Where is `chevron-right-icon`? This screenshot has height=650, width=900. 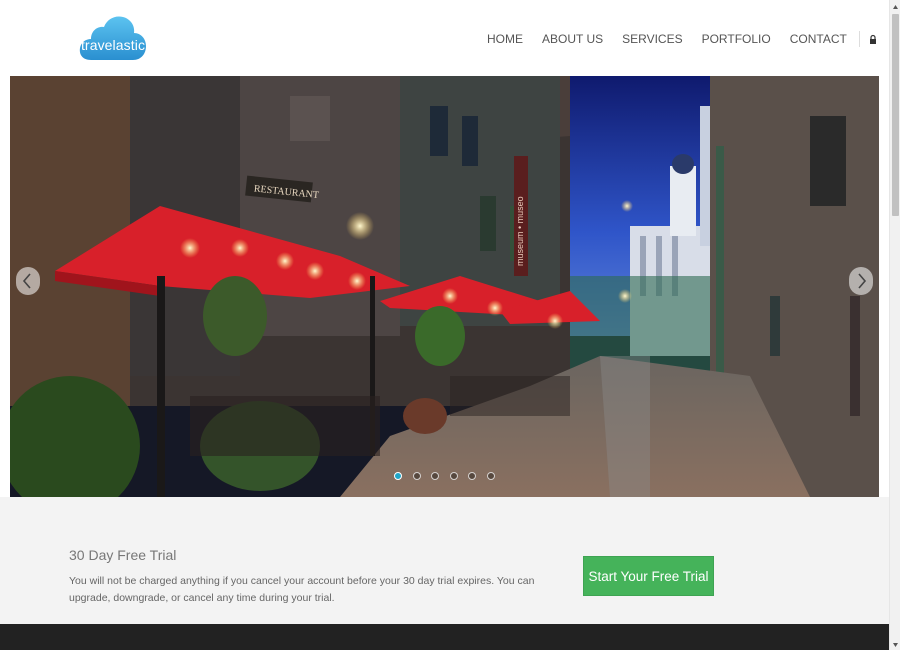
chevron-right-icon is located at coordinates (862, 281).